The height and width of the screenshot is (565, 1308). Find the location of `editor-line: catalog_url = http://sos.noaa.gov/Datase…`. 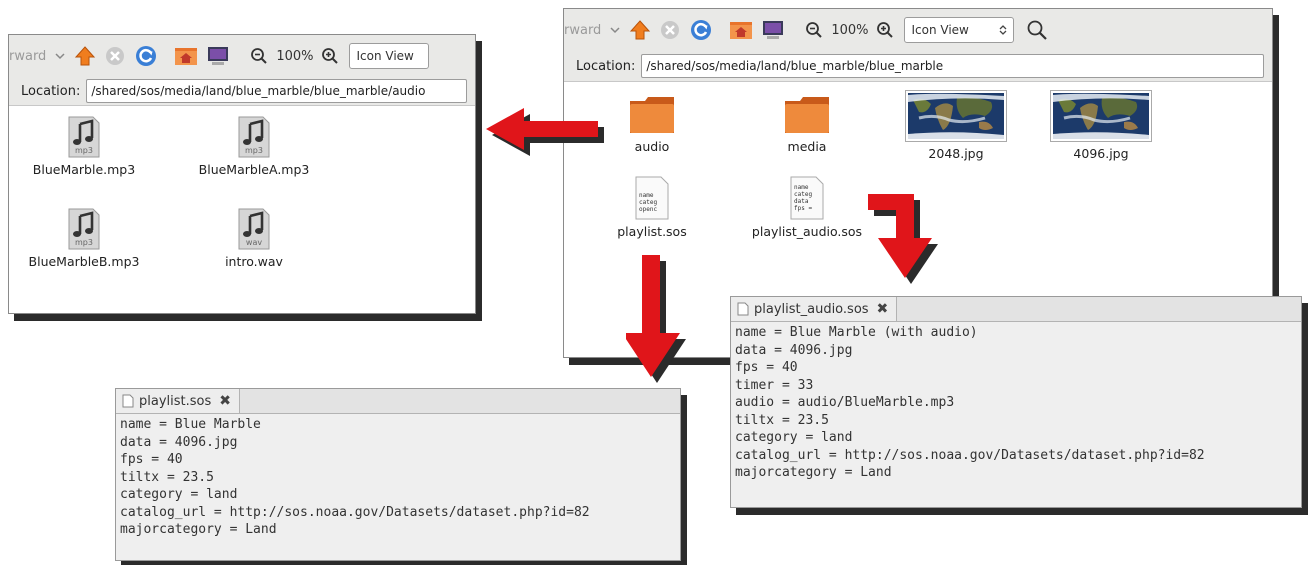

editor-line: catalog_url = http://sos.noaa.gov/Datase… is located at coordinates (355, 512).